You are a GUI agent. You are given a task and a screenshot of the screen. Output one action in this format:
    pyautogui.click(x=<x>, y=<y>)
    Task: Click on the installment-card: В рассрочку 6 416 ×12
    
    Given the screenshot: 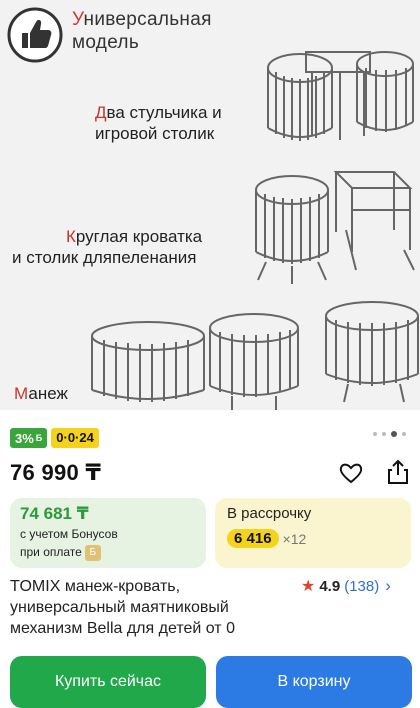 What is the action you would take?
    pyautogui.click(x=313, y=533)
    